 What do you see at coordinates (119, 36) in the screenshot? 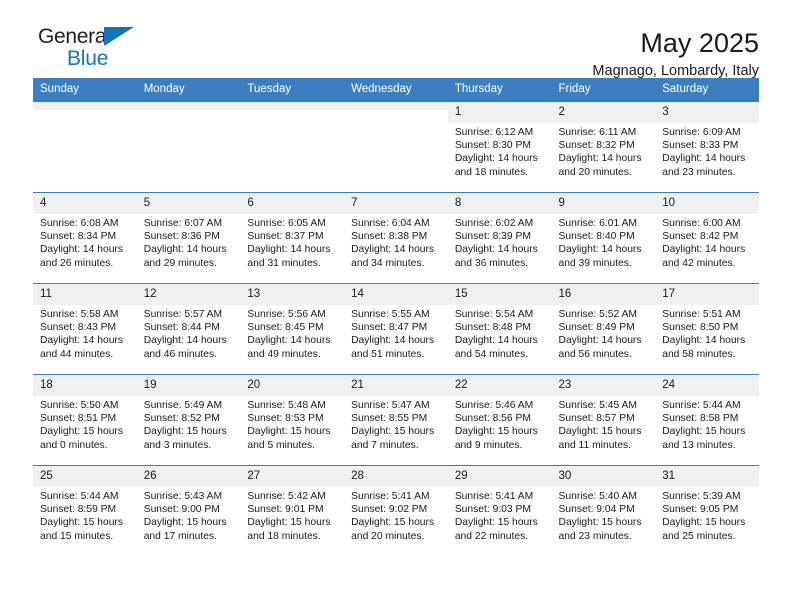
I see `triangle-icon` at bounding box center [119, 36].